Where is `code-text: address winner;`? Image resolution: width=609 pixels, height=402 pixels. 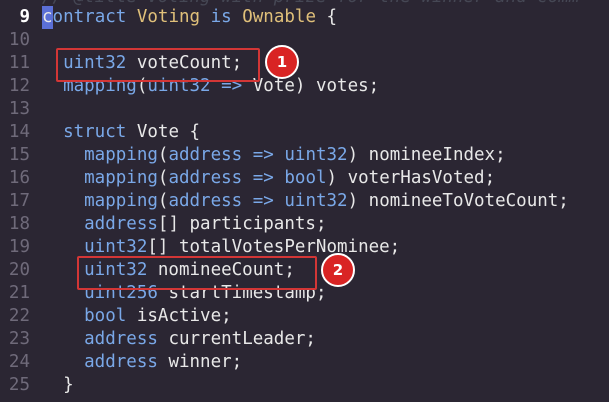 code-text: address winner; is located at coordinates (142, 362).